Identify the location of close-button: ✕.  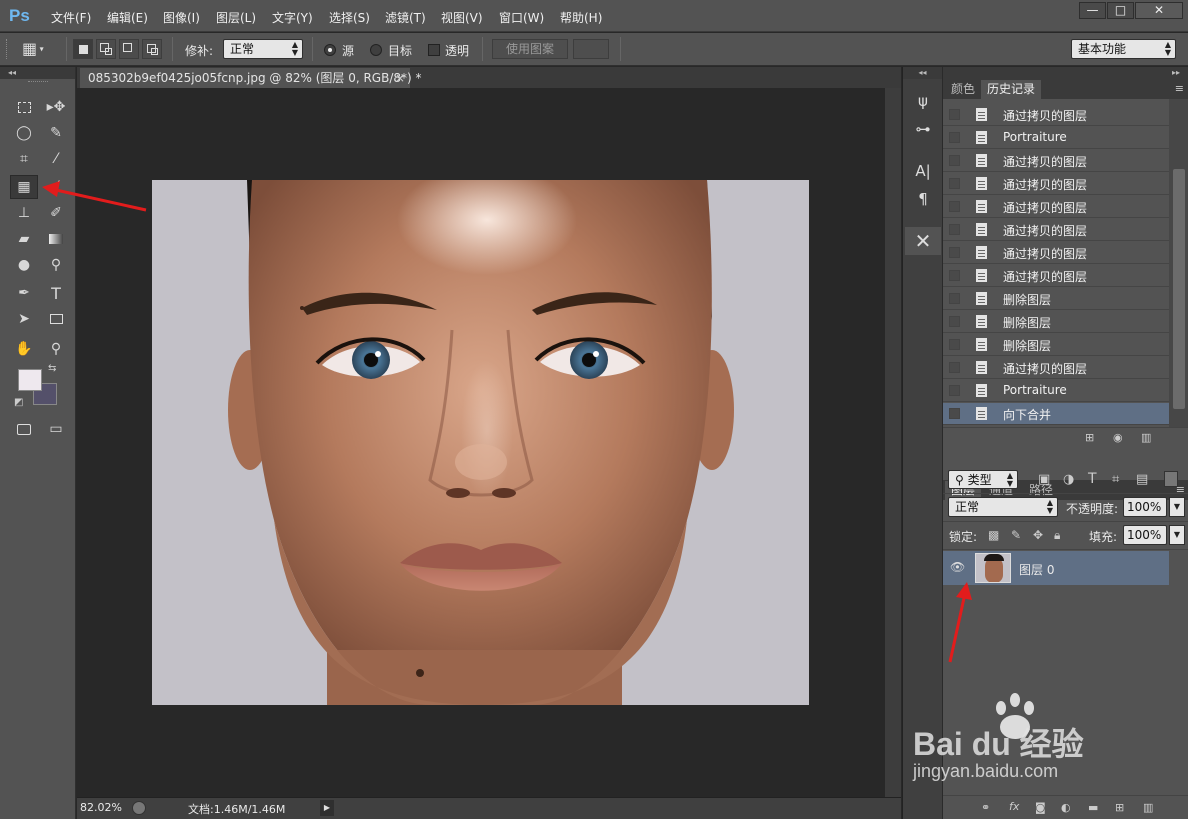
(1159, 10).